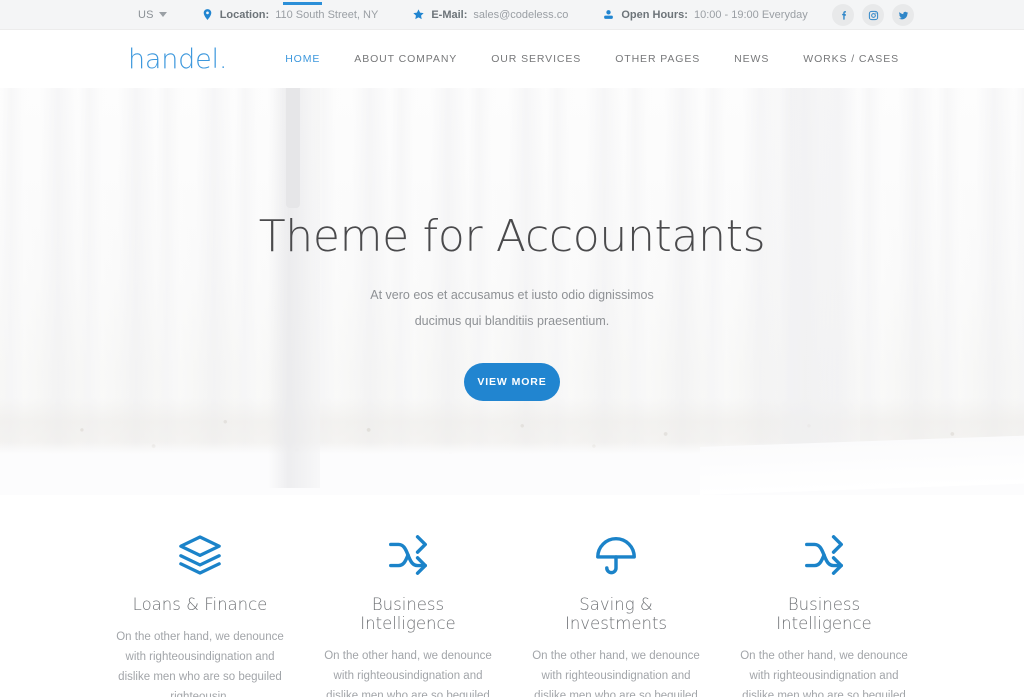  I want to click on location-value: 110 South Street, NY, so click(327, 14).